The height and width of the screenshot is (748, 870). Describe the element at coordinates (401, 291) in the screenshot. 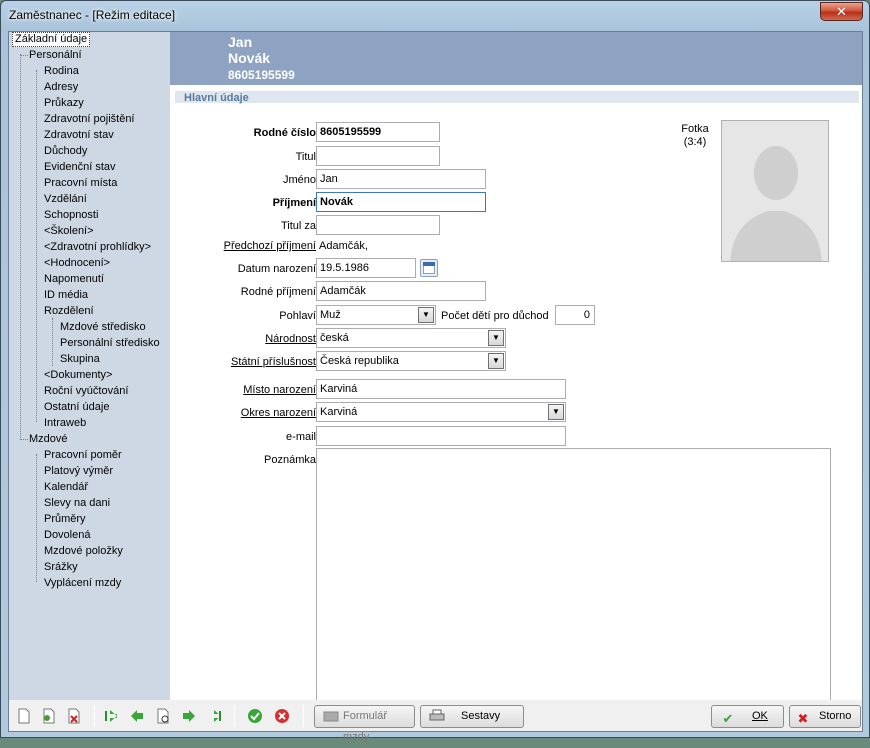

I see `rodne-prijmeni-field: Adamčák` at that location.